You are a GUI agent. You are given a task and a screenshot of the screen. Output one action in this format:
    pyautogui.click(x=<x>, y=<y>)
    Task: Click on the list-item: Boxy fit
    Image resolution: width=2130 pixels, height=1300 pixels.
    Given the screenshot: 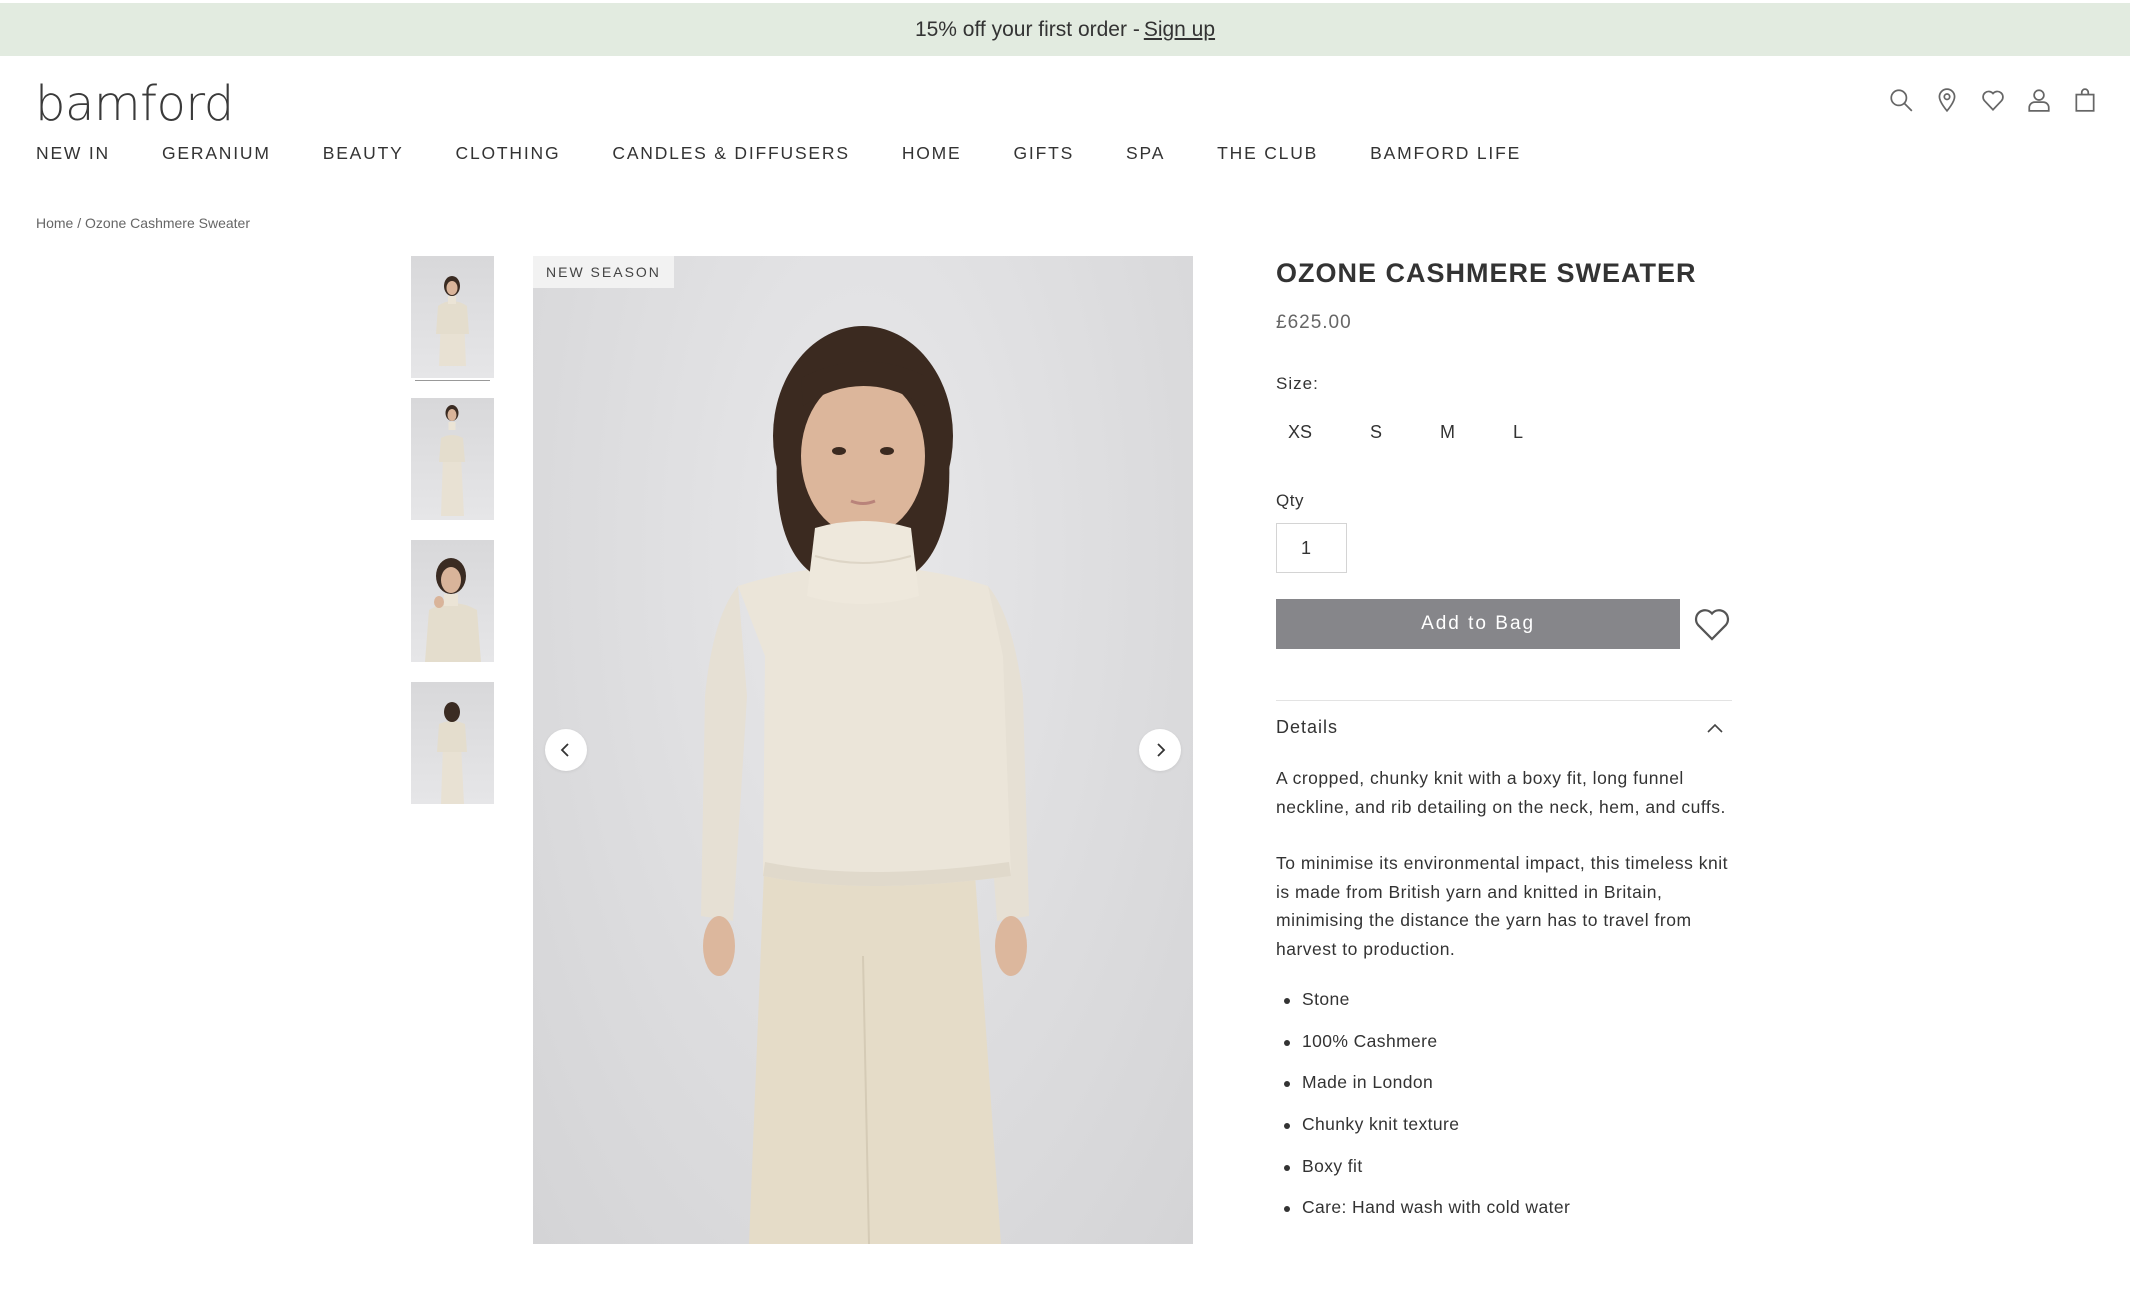 What is the action you would take?
    pyautogui.click(x=1504, y=1177)
    